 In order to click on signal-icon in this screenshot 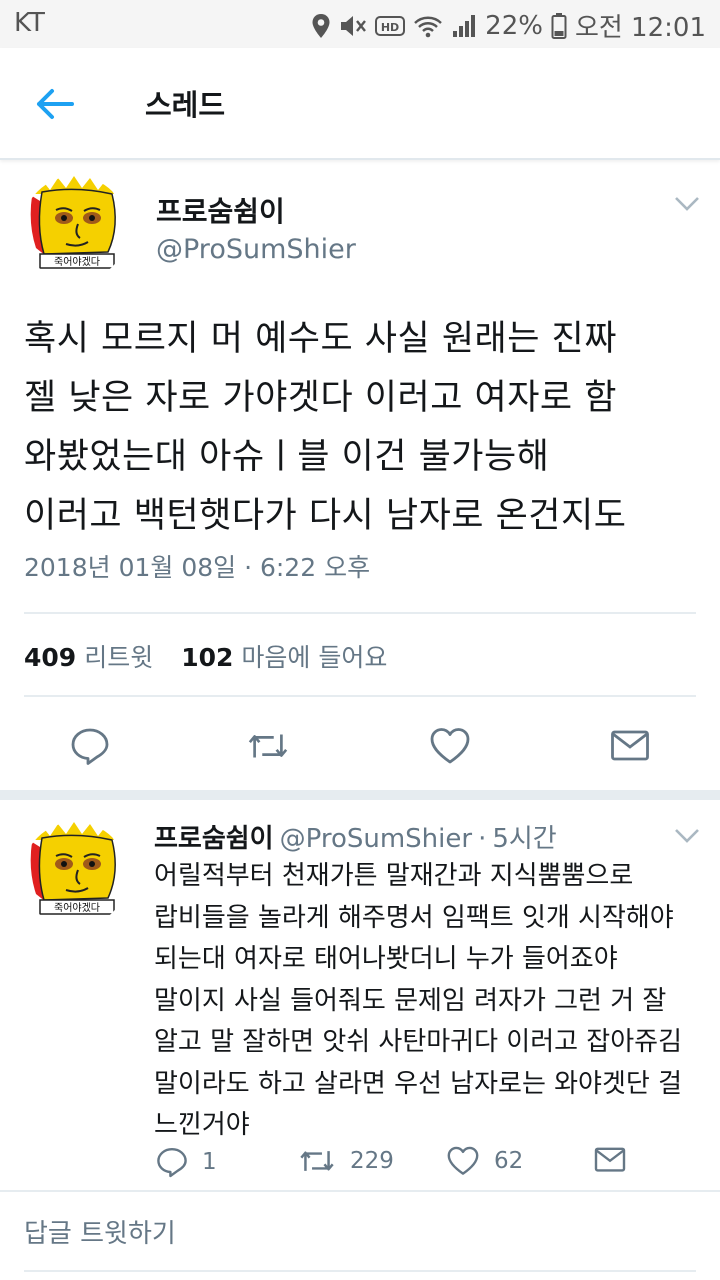, I will do `click(464, 26)`.